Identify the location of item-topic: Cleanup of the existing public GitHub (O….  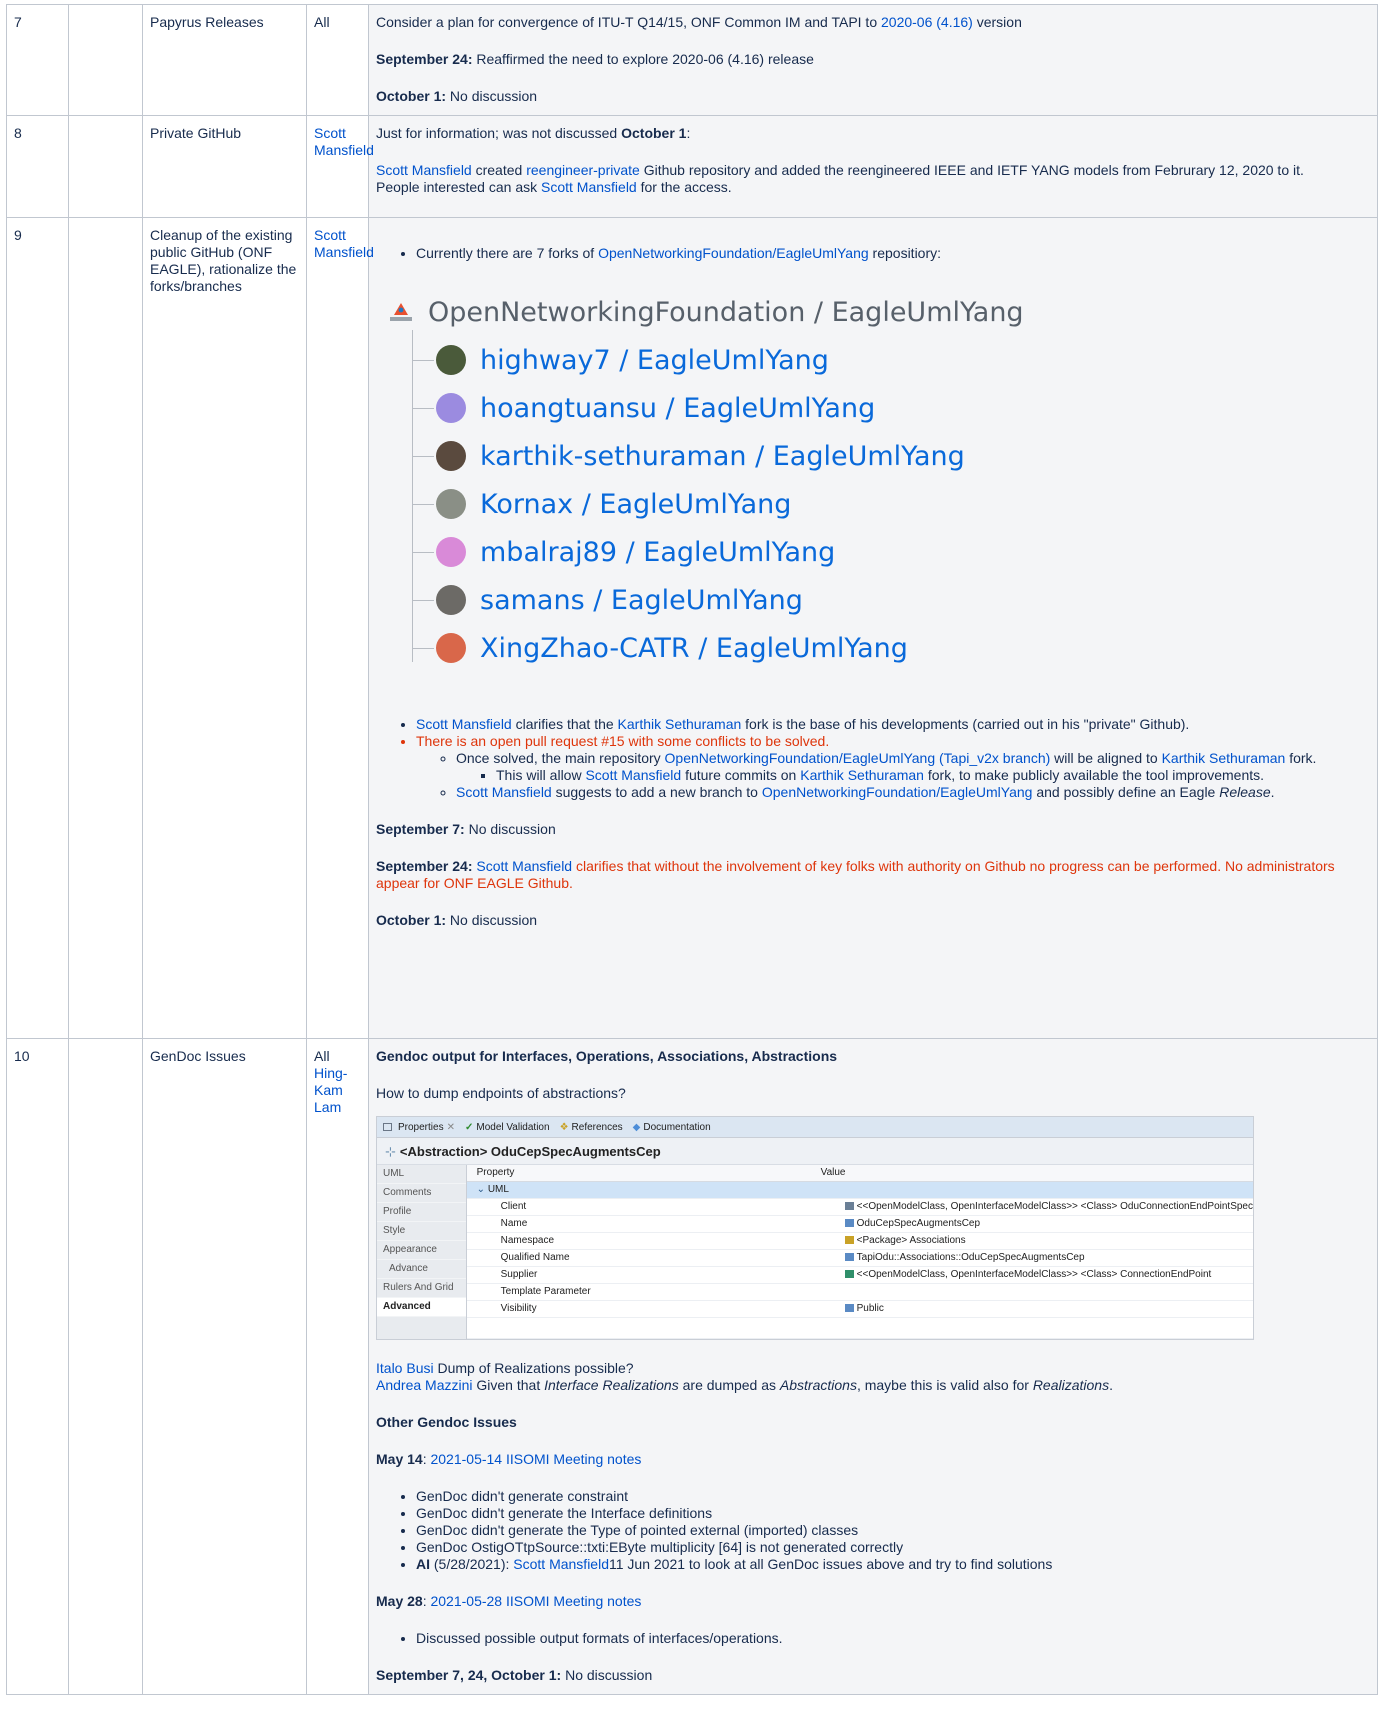
(224, 628).